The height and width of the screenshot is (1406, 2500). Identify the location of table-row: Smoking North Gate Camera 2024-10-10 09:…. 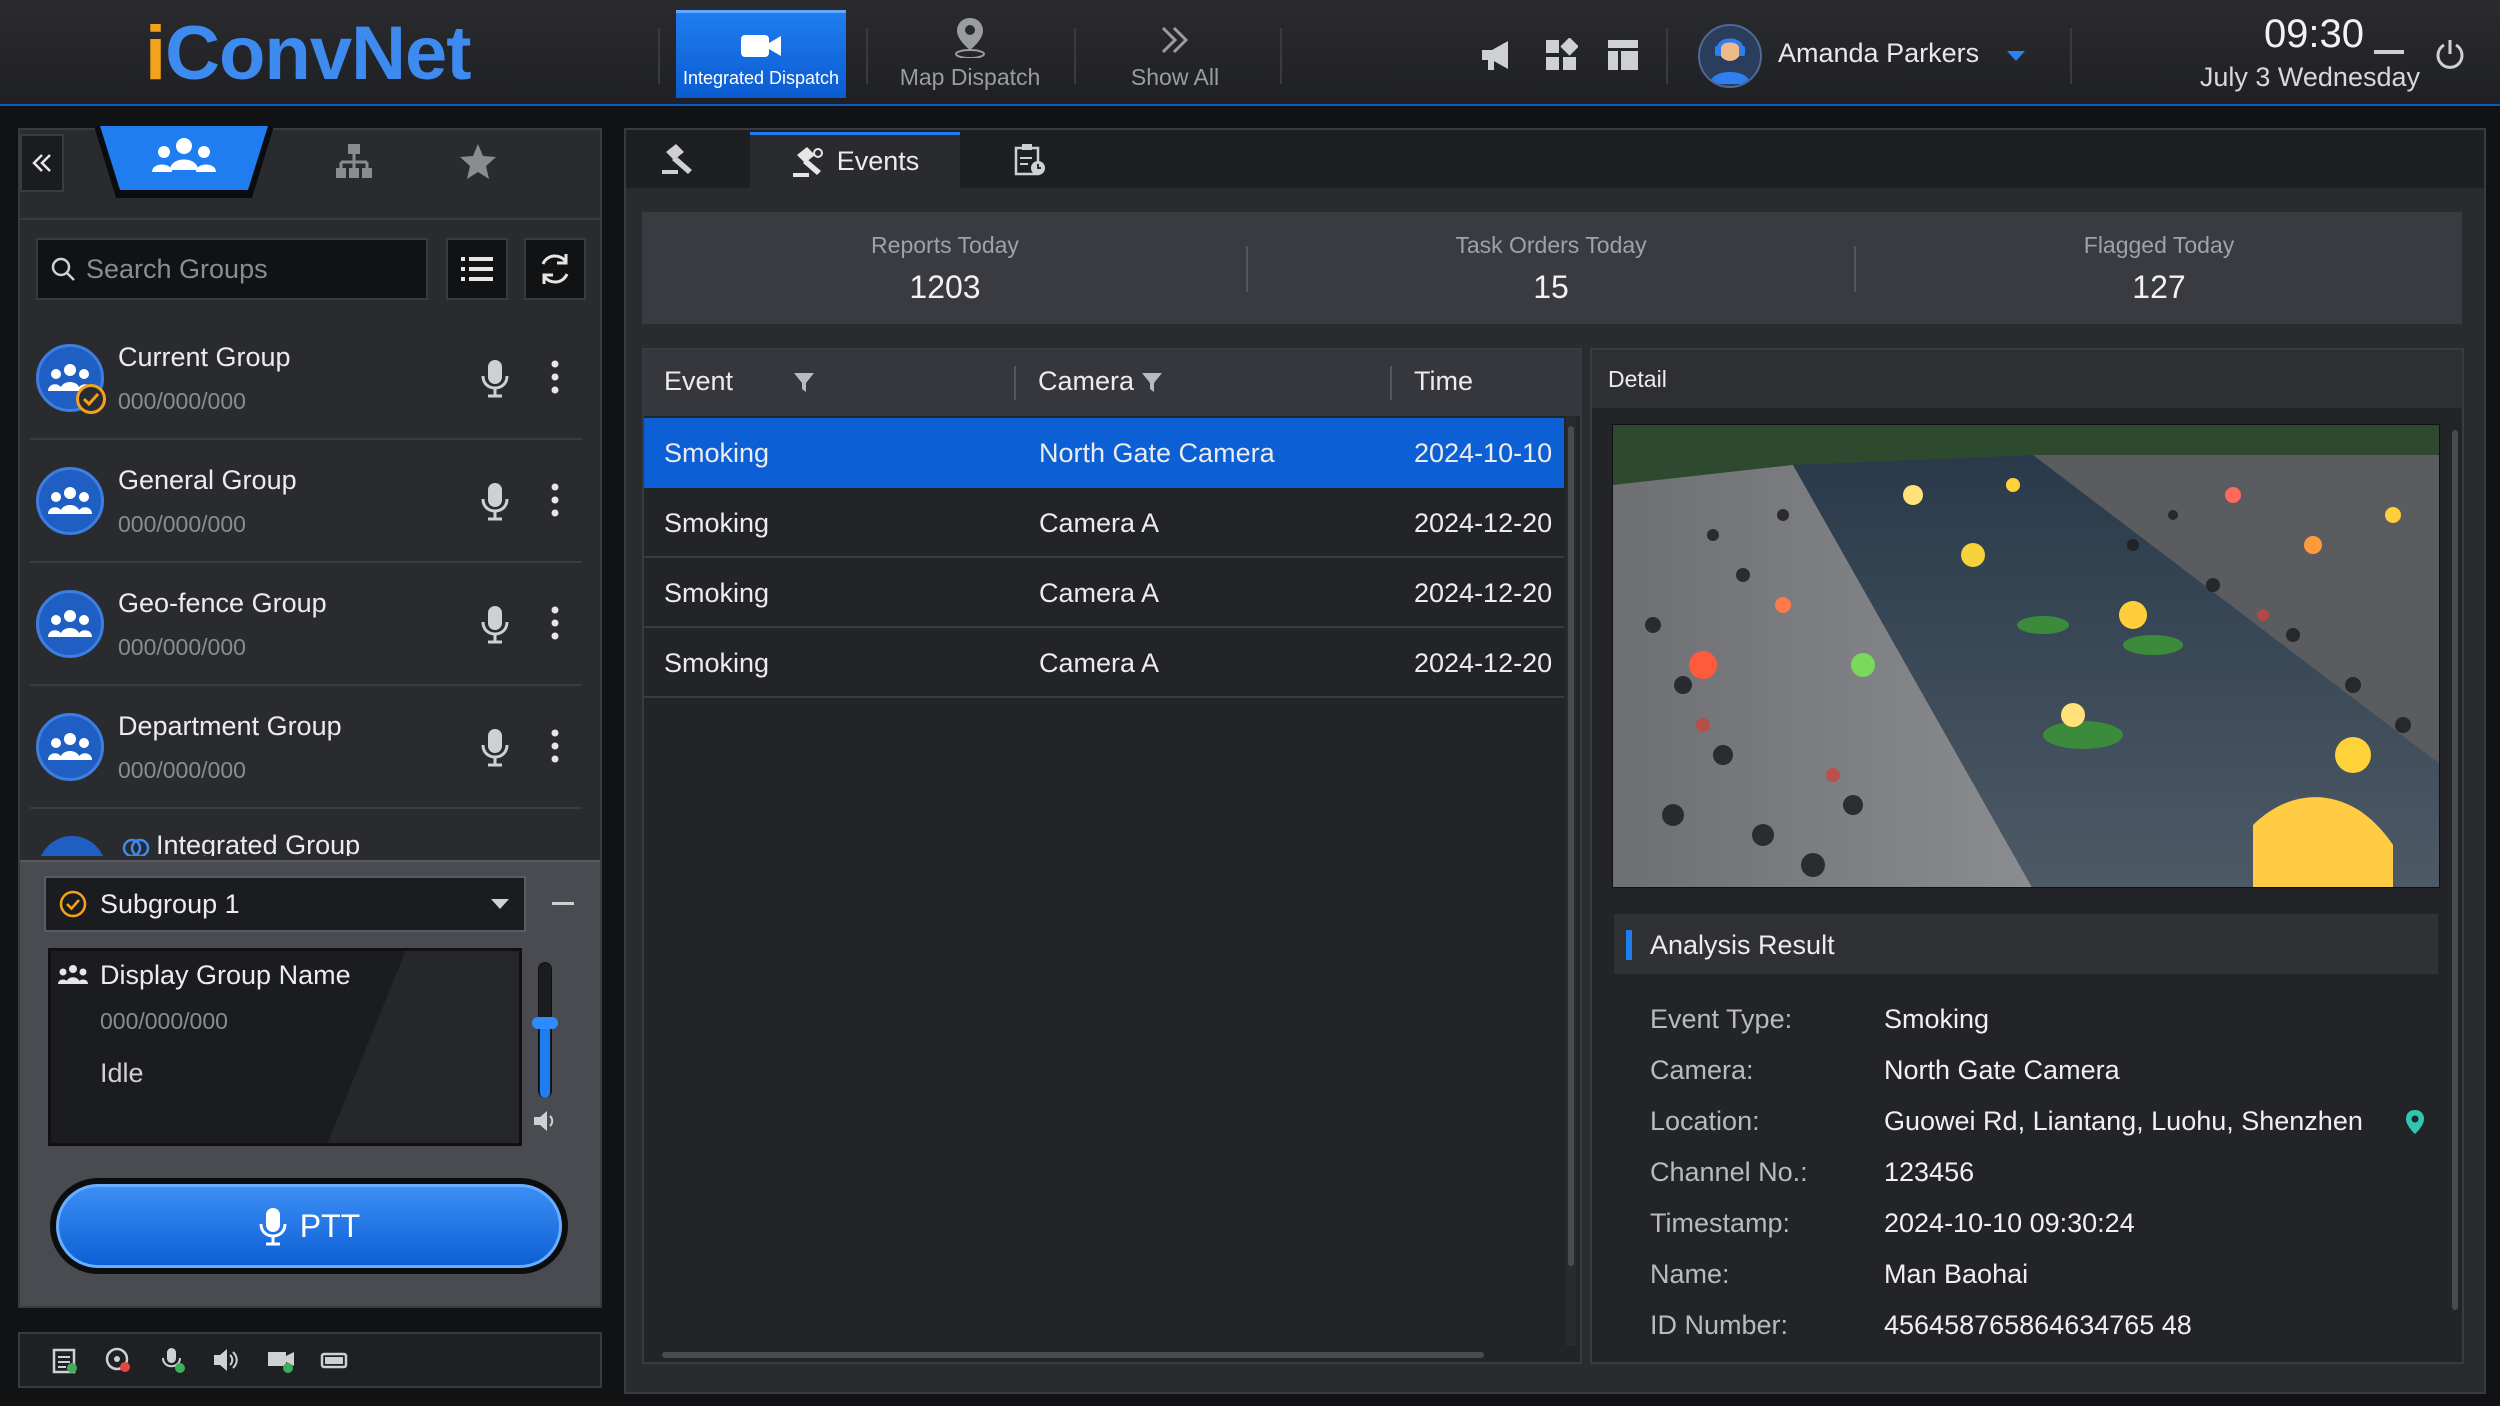
(1104, 453).